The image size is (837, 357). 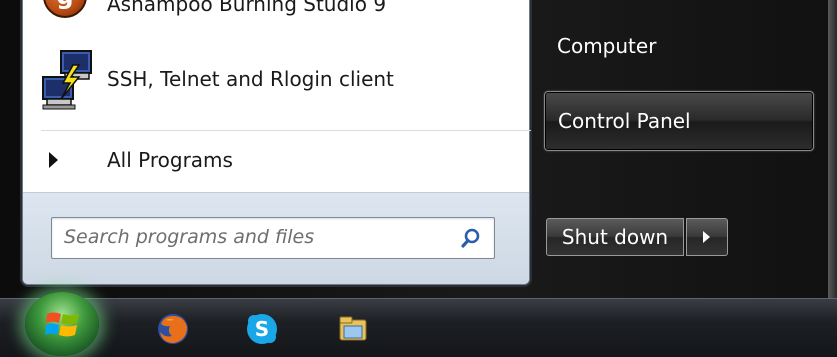 What do you see at coordinates (65, 9) in the screenshot?
I see `ashampoo-icon: g` at bounding box center [65, 9].